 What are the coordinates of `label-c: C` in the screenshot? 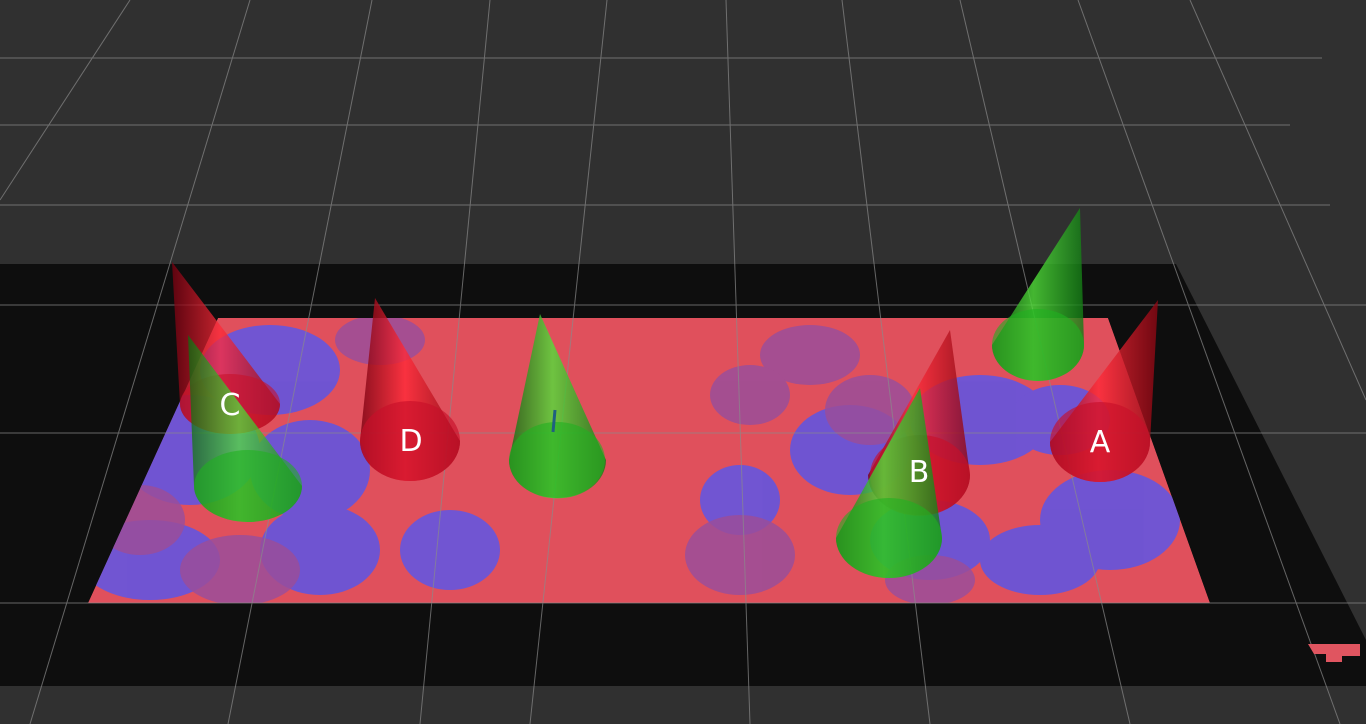 It's located at (230, 405).